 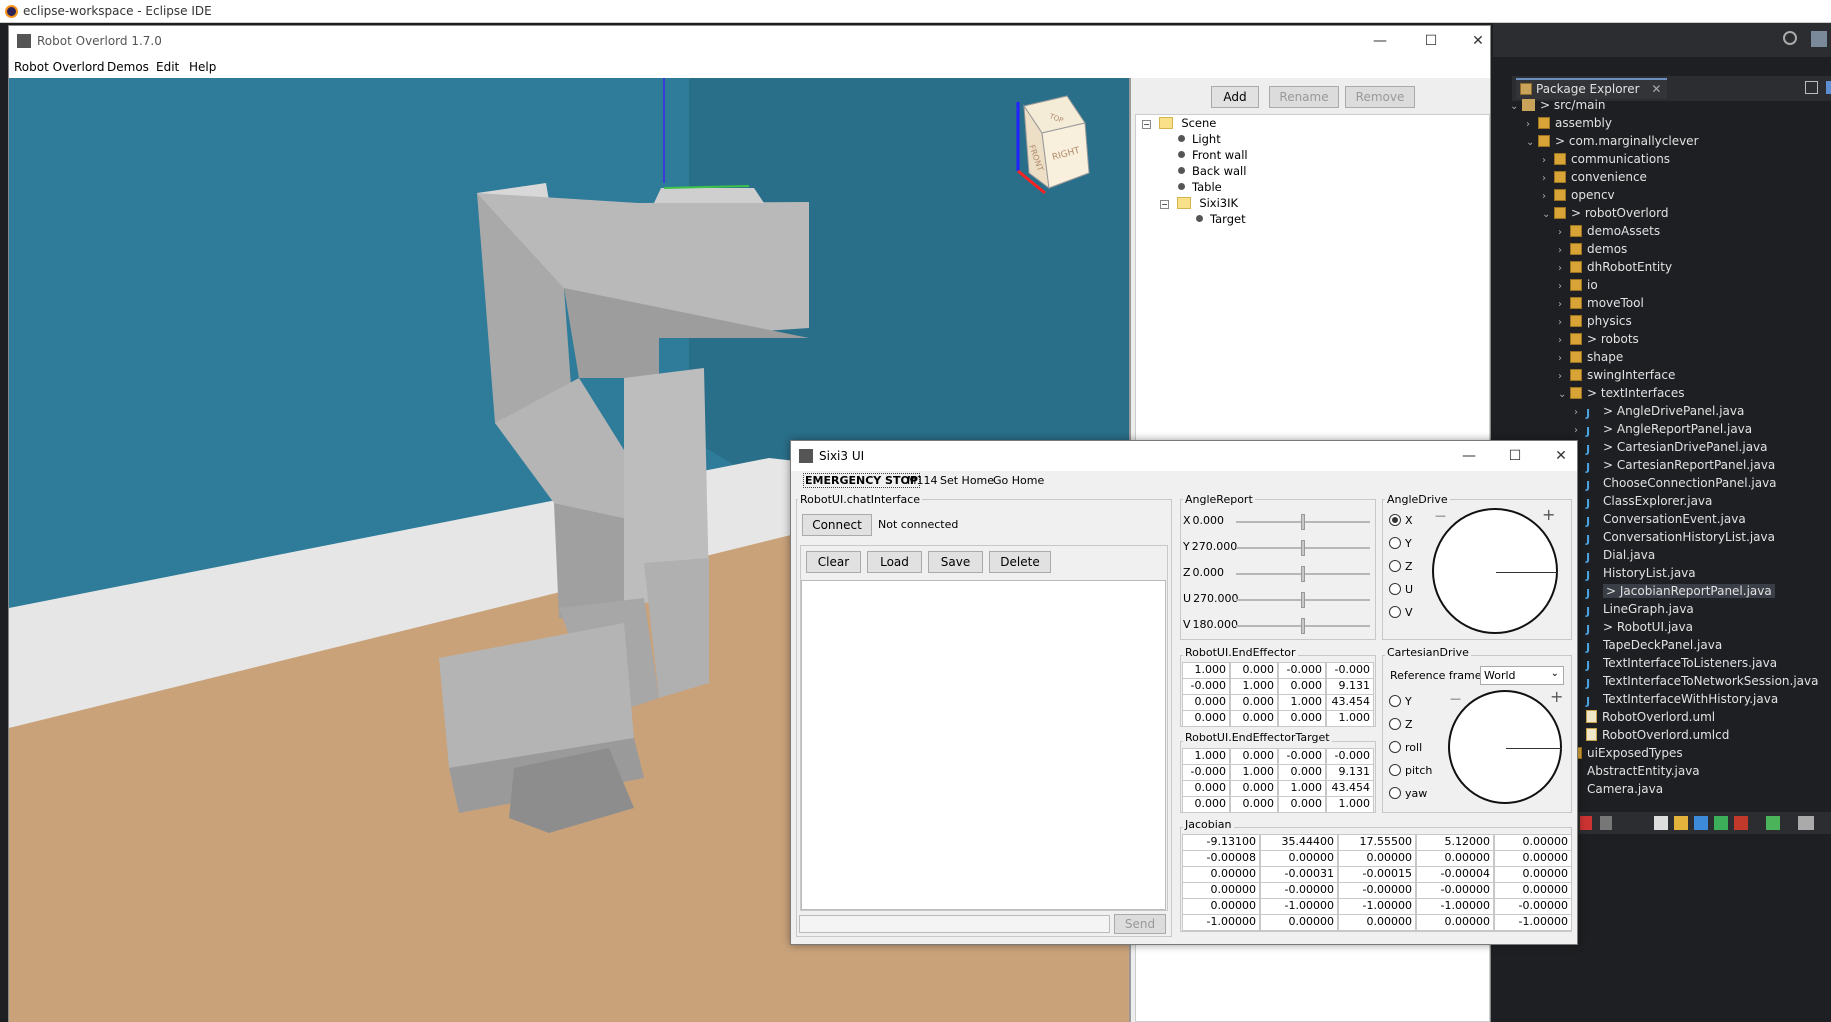 I want to click on save-button: Save, so click(x=955, y=562).